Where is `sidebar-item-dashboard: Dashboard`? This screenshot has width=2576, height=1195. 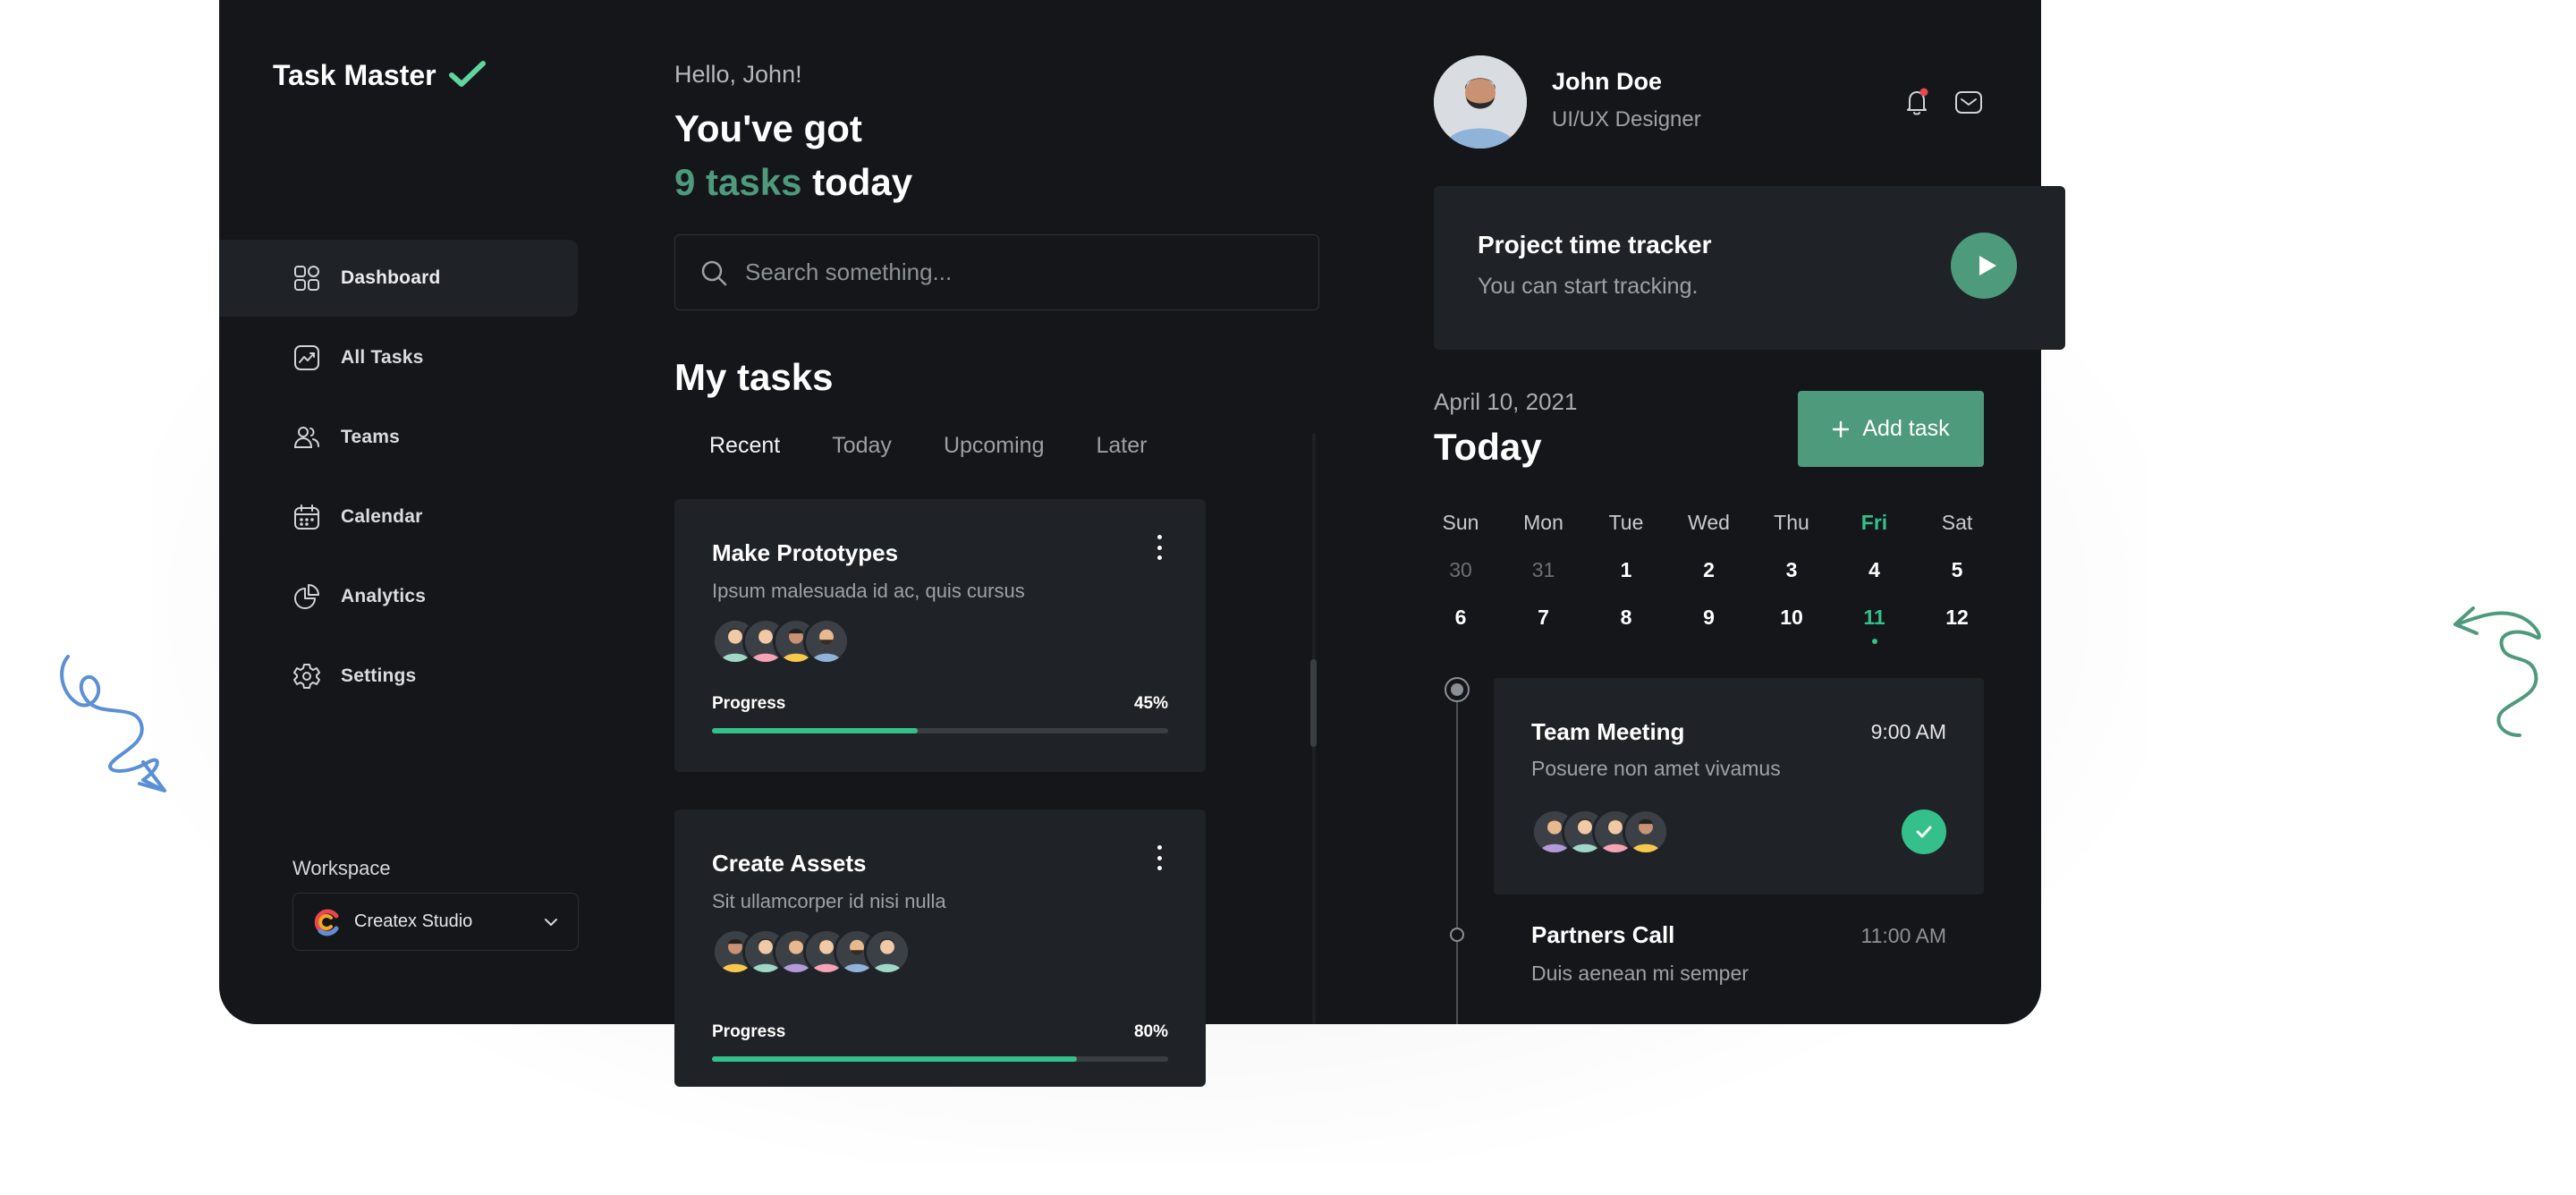
sidebar-item-dashboard: Dashboard is located at coordinates (398, 278).